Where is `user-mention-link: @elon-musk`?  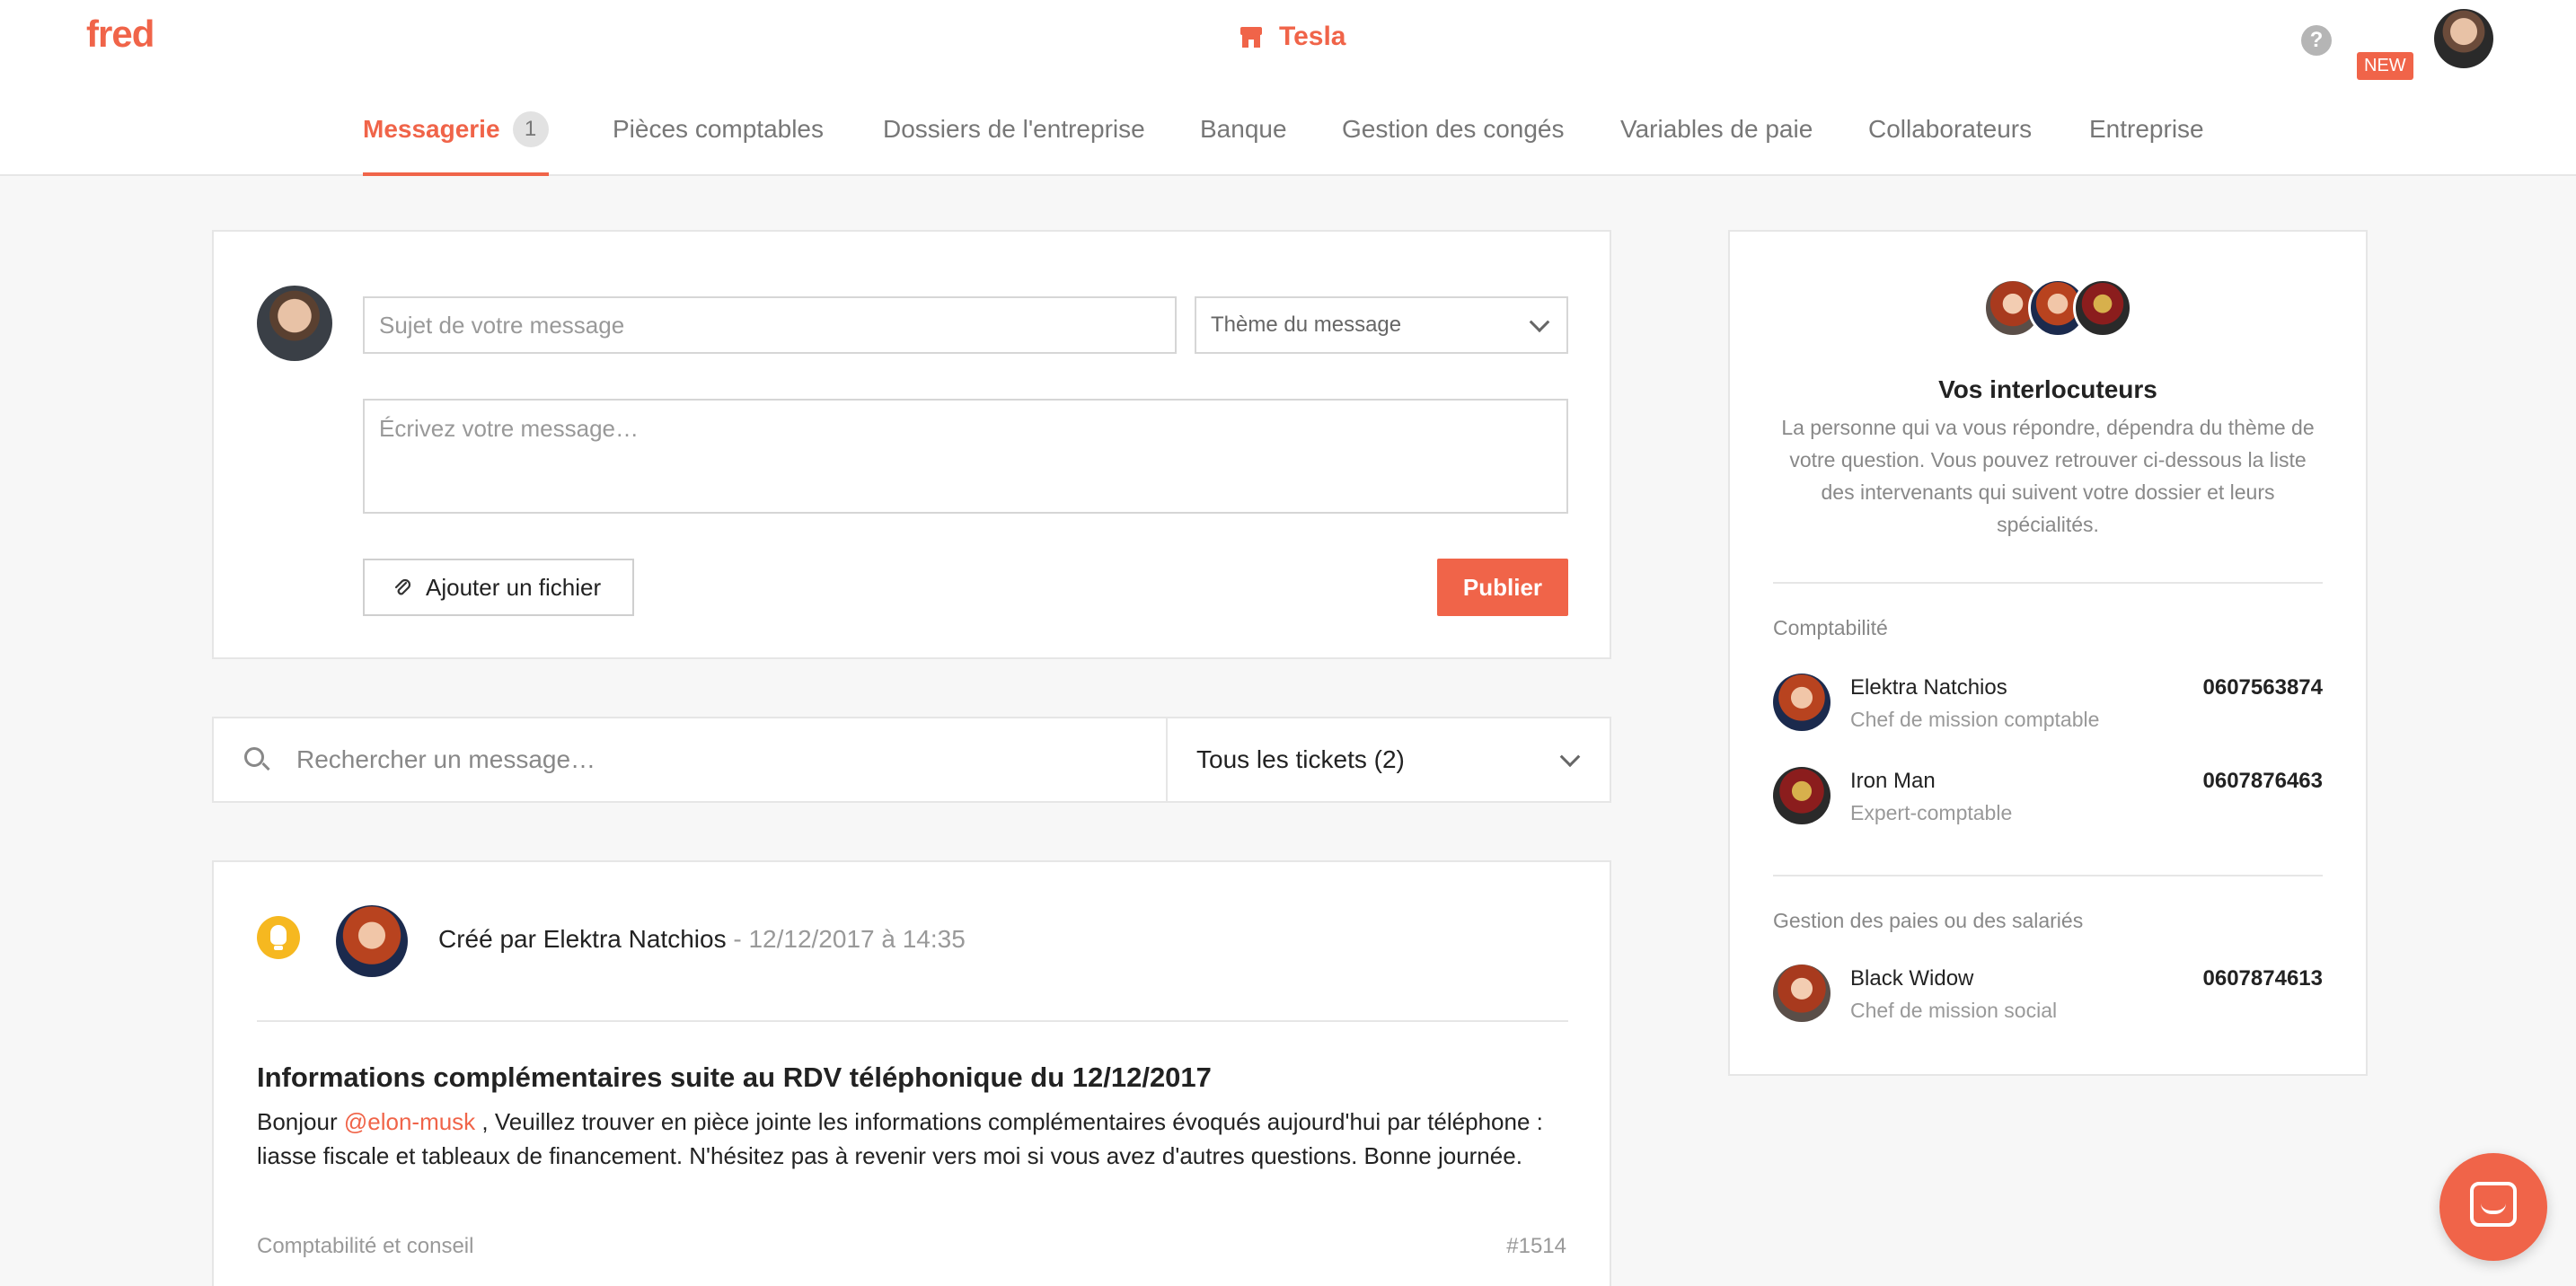
user-mention-link: @elon-musk is located at coordinates (409, 1121).